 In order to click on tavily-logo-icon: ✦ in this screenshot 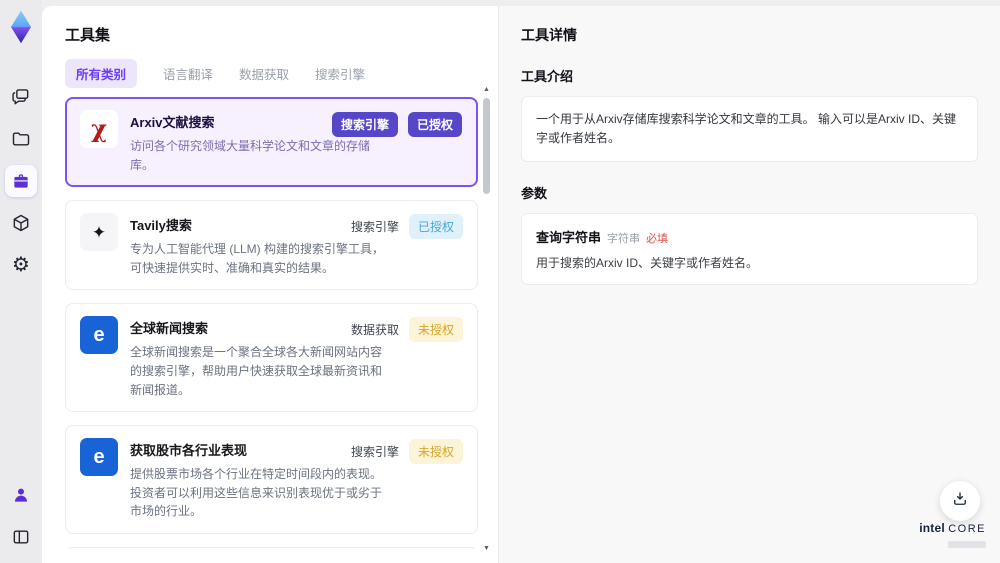, I will do `click(99, 232)`.